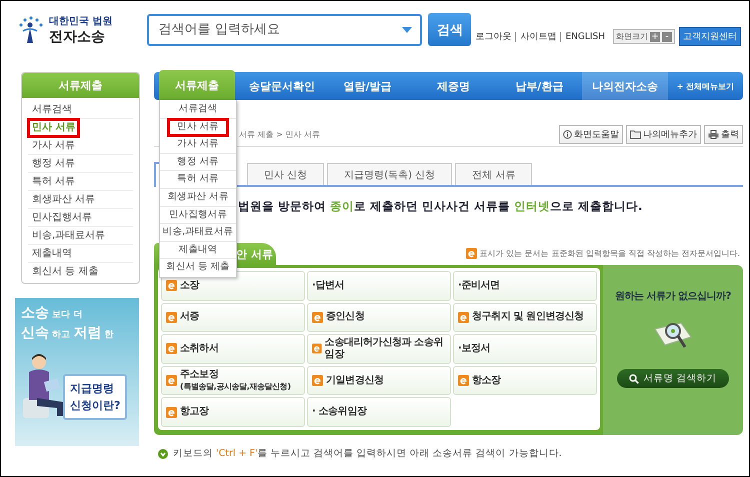 The image size is (750, 477). Describe the element at coordinates (77, 37) in the screenshot. I see `logo-title: 전자소송` at that location.